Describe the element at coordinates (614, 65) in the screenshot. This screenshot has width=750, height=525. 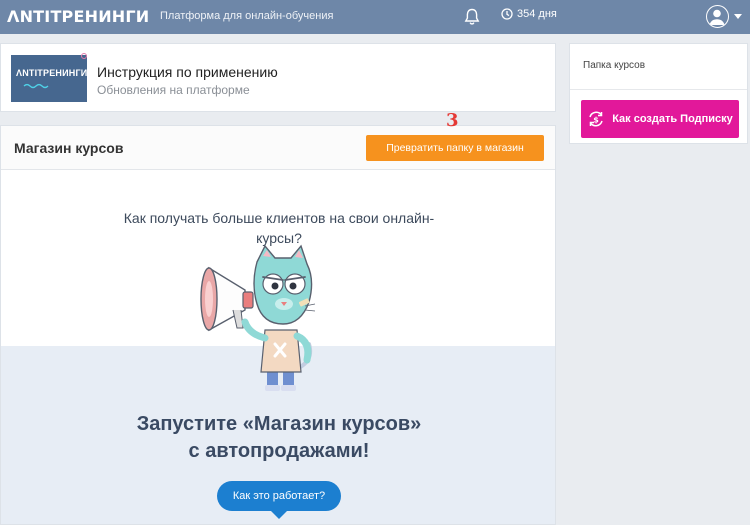
I see `course-folder-link: Папка курсов` at that location.